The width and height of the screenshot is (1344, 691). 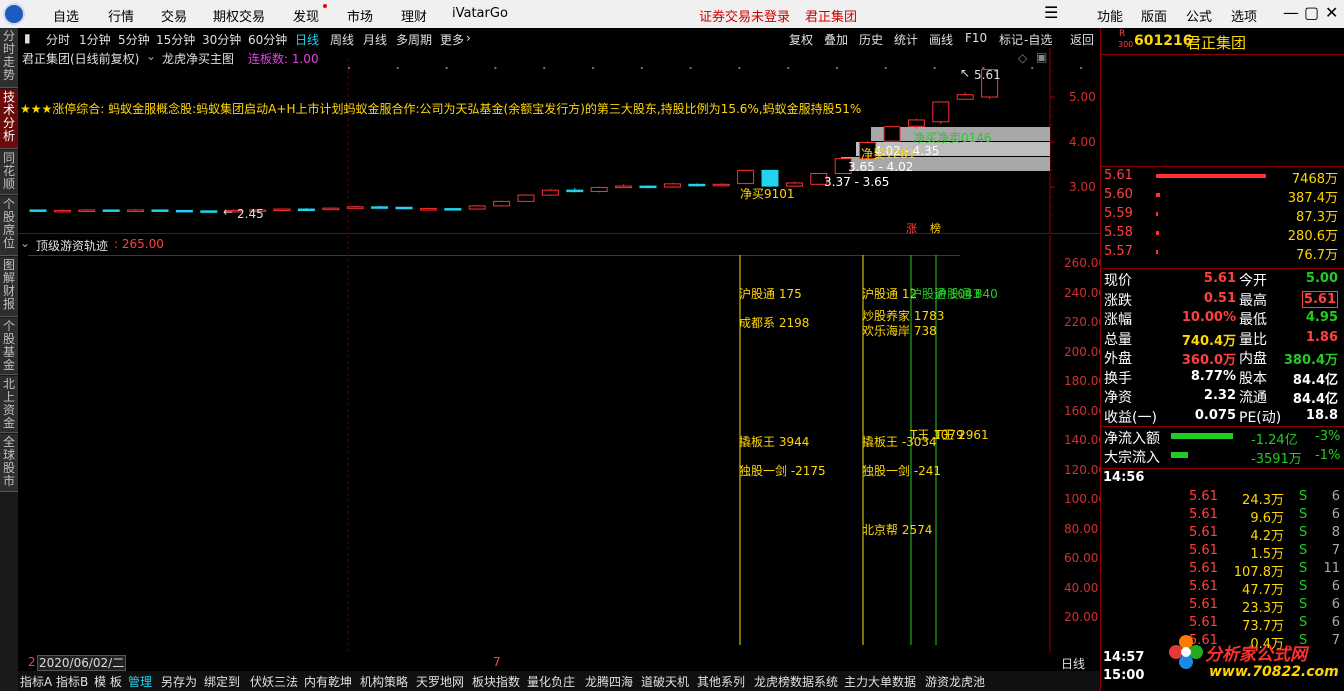 I want to click on bottom-tab: 板块指数, so click(x=496, y=681).